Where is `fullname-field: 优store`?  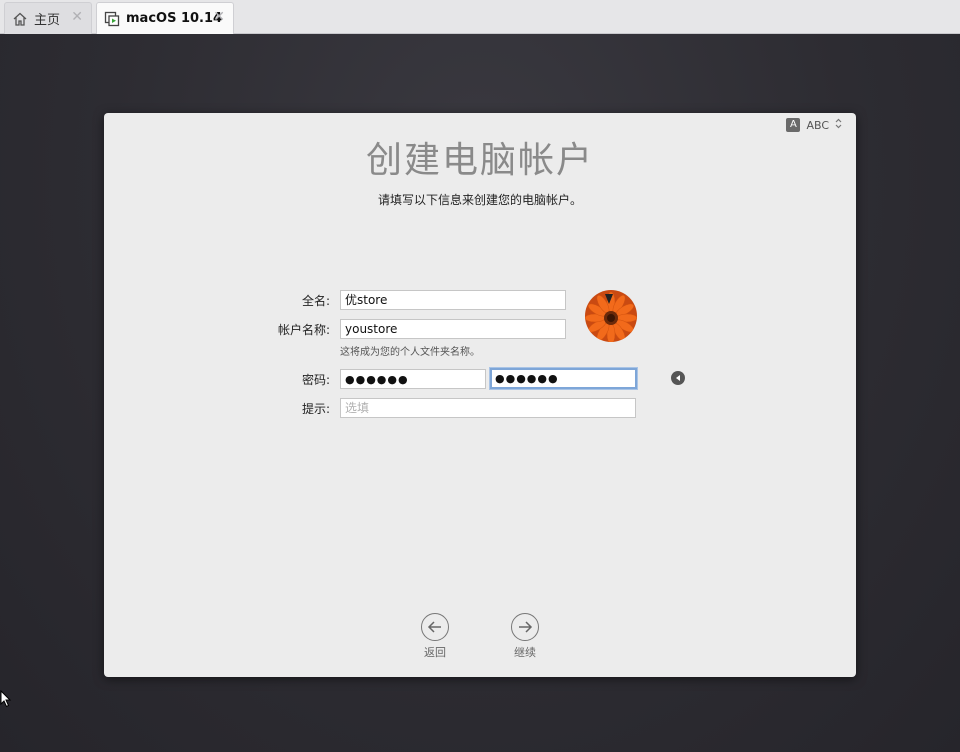
fullname-field: 优store is located at coordinates (453, 300).